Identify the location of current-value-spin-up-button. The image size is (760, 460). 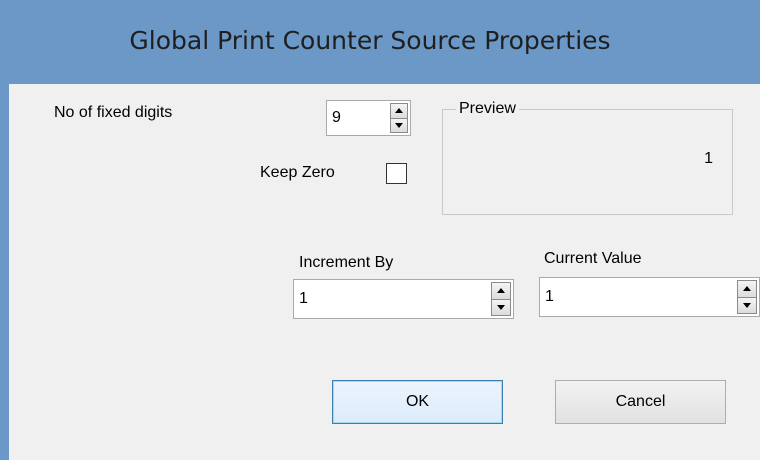
(747, 289).